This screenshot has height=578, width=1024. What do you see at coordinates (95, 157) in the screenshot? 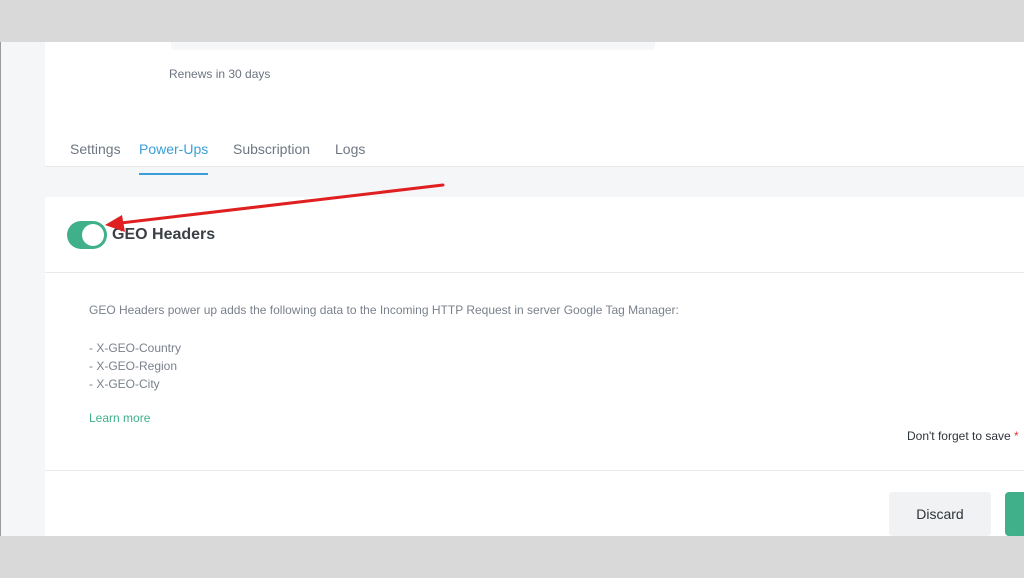
I see `tab-settings: Settings` at bounding box center [95, 157].